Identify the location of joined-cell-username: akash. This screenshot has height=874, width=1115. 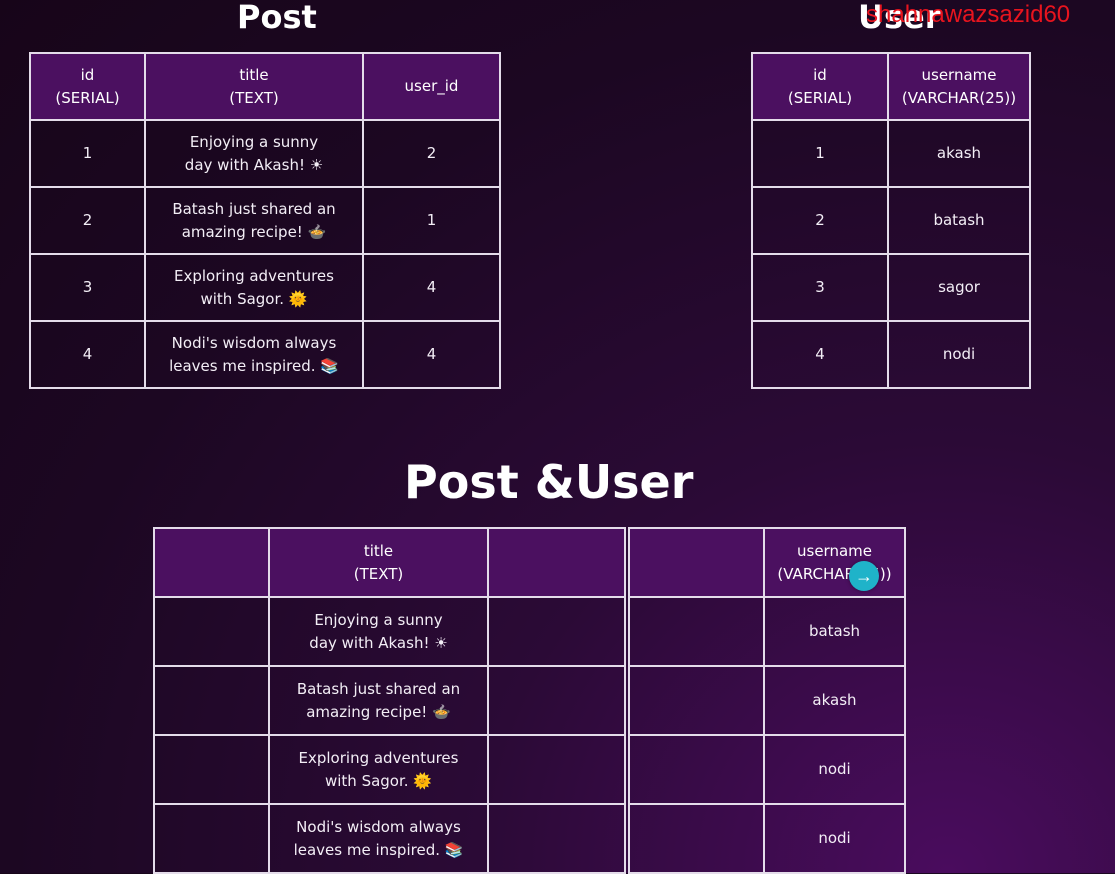
(834, 700).